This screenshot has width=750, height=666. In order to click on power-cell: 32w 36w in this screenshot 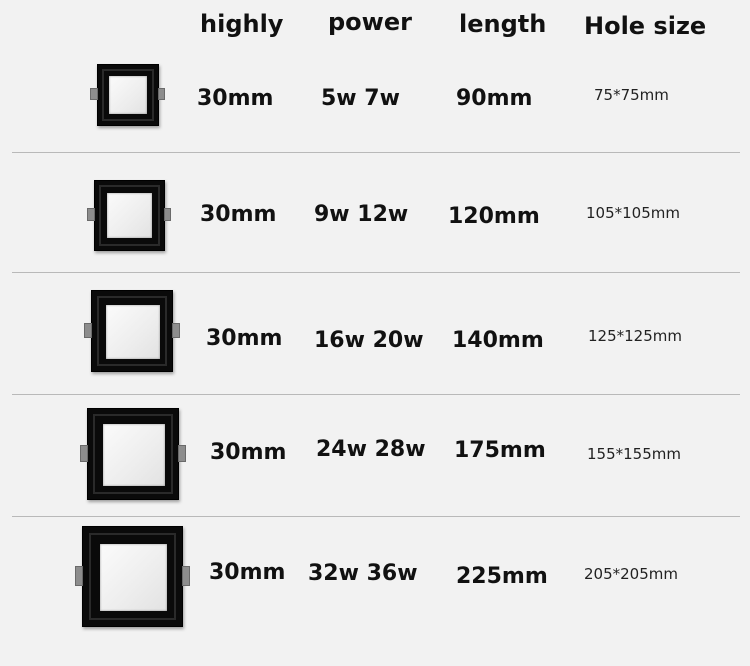, I will do `click(363, 573)`.